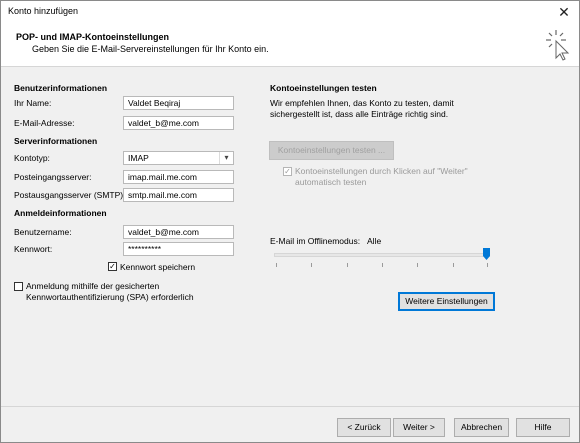 The width and height of the screenshot is (580, 443). Describe the element at coordinates (112, 266) in the screenshot. I see `save-password-checkbox: ✓` at that location.